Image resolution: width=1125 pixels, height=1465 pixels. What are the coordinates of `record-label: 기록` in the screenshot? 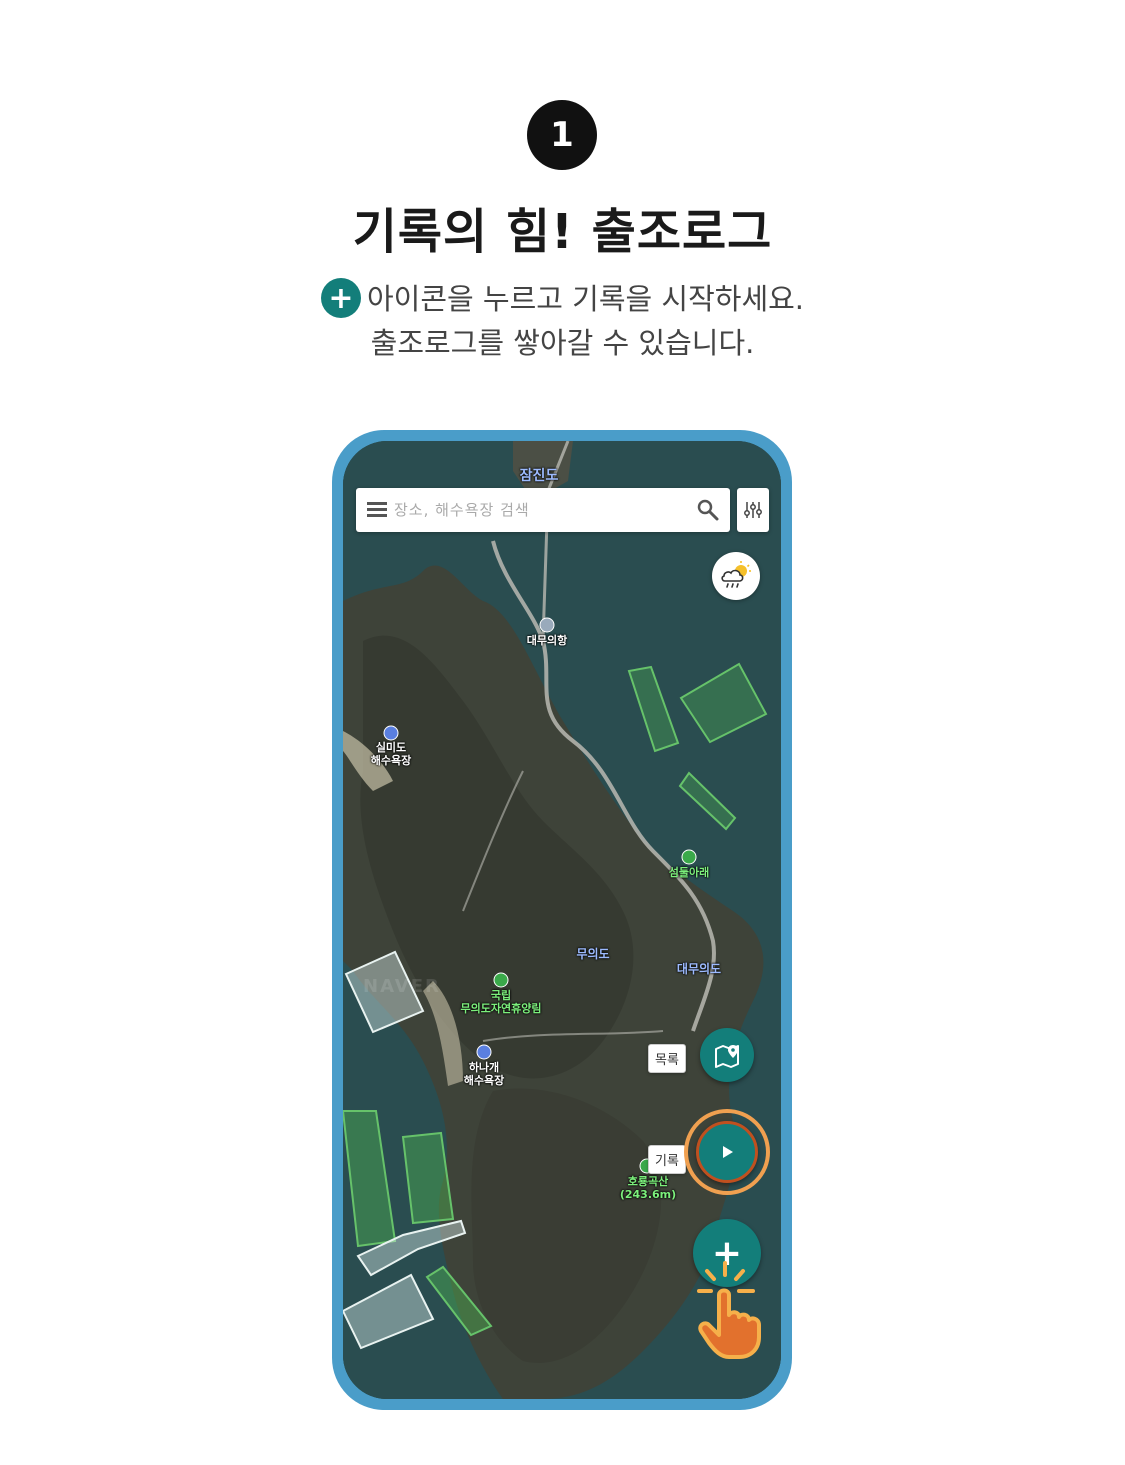 It's located at (667, 1159).